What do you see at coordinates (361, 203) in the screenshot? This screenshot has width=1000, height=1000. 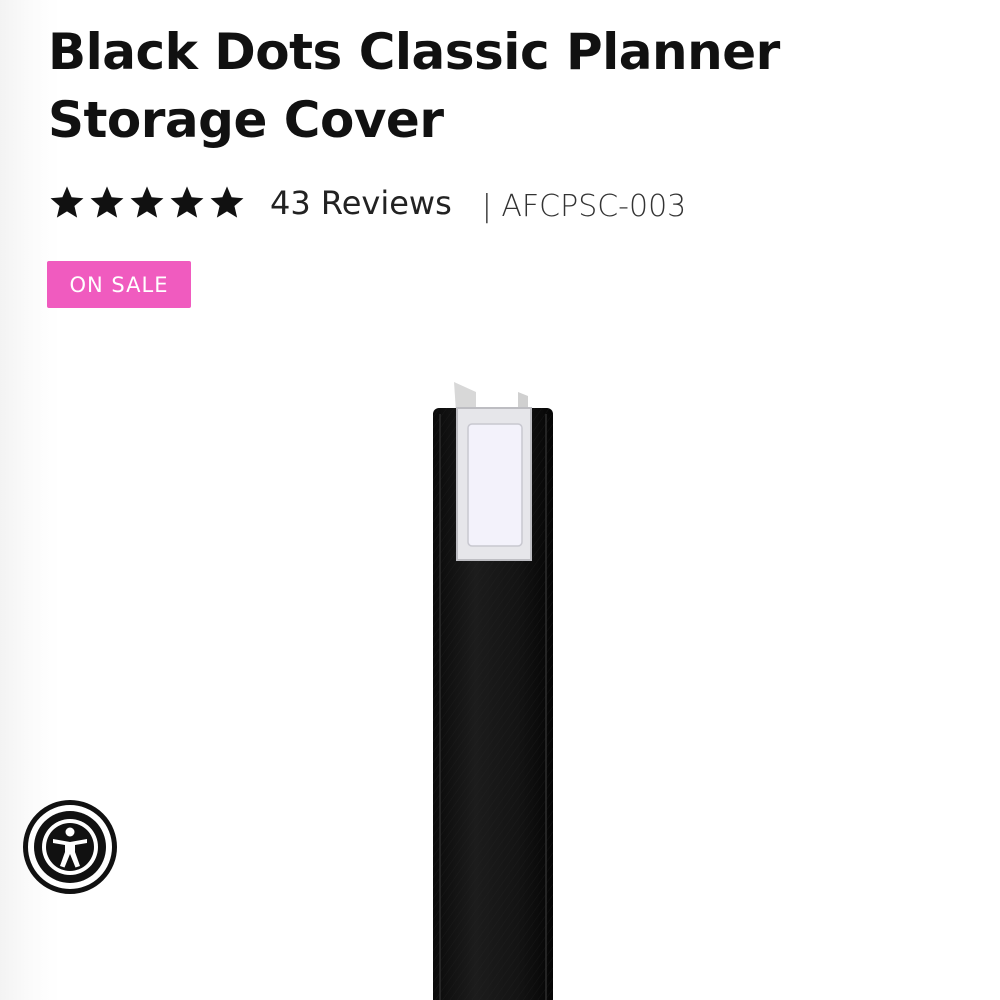 I see `reviews-link: 43 Reviews` at bounding box center [361, 203].